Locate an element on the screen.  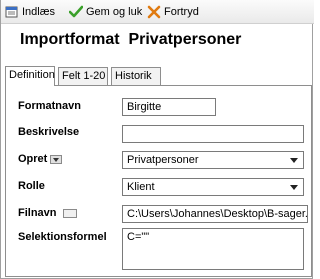
import-button: Indlæs is located at coordinates (30, 12).